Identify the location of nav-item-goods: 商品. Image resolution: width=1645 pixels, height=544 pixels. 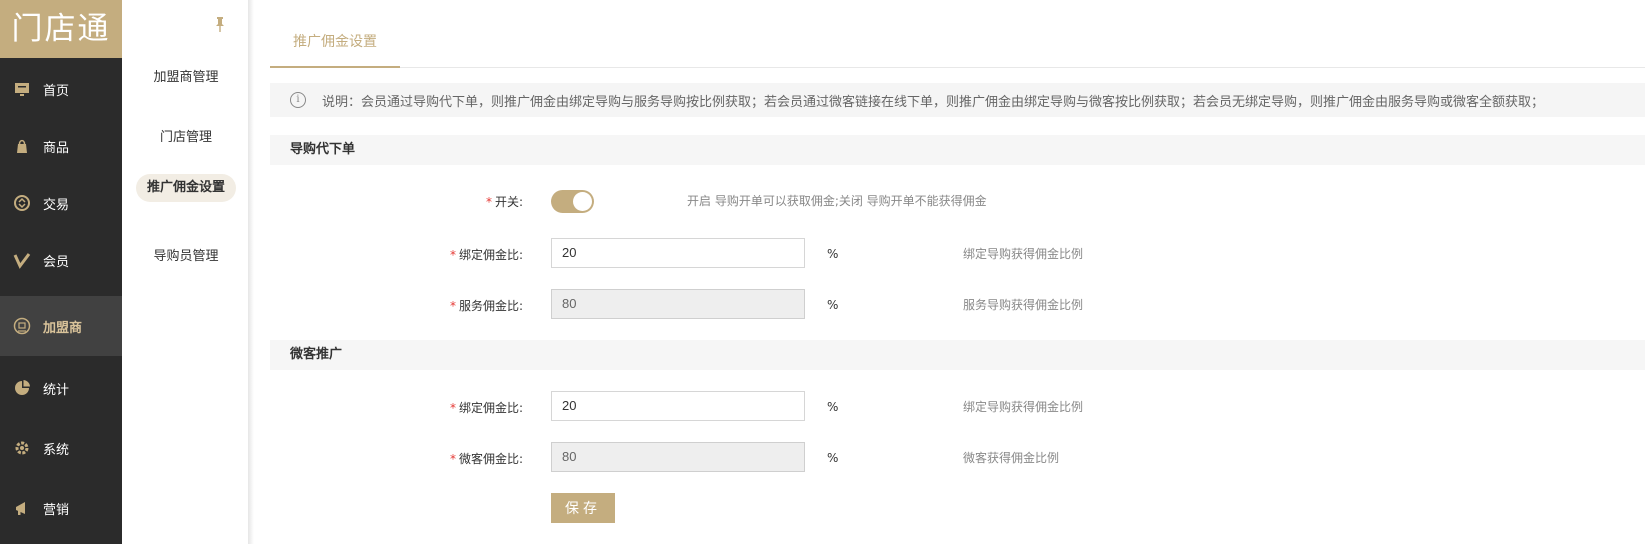
(61, 146).